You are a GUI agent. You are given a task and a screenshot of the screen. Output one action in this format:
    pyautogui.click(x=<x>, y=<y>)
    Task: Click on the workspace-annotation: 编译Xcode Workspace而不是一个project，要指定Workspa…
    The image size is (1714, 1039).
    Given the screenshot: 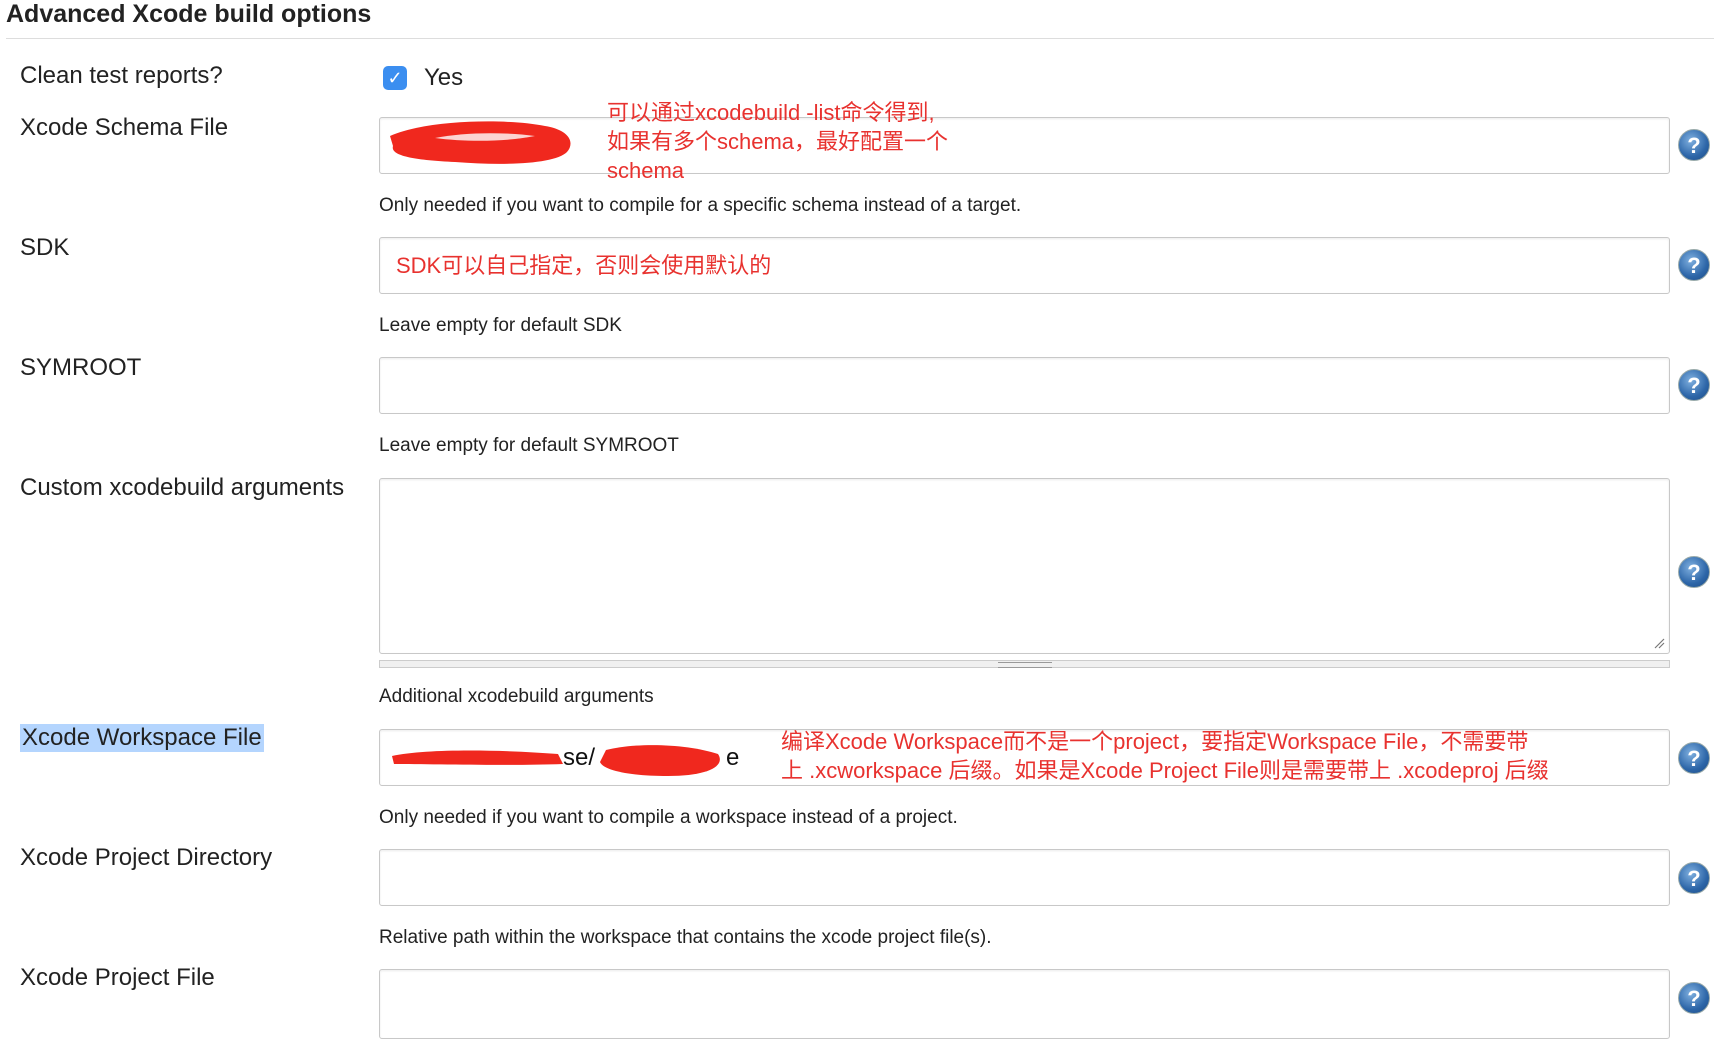 What is the action you would take?
    pyautogui.click(x=1165, y=756)
    